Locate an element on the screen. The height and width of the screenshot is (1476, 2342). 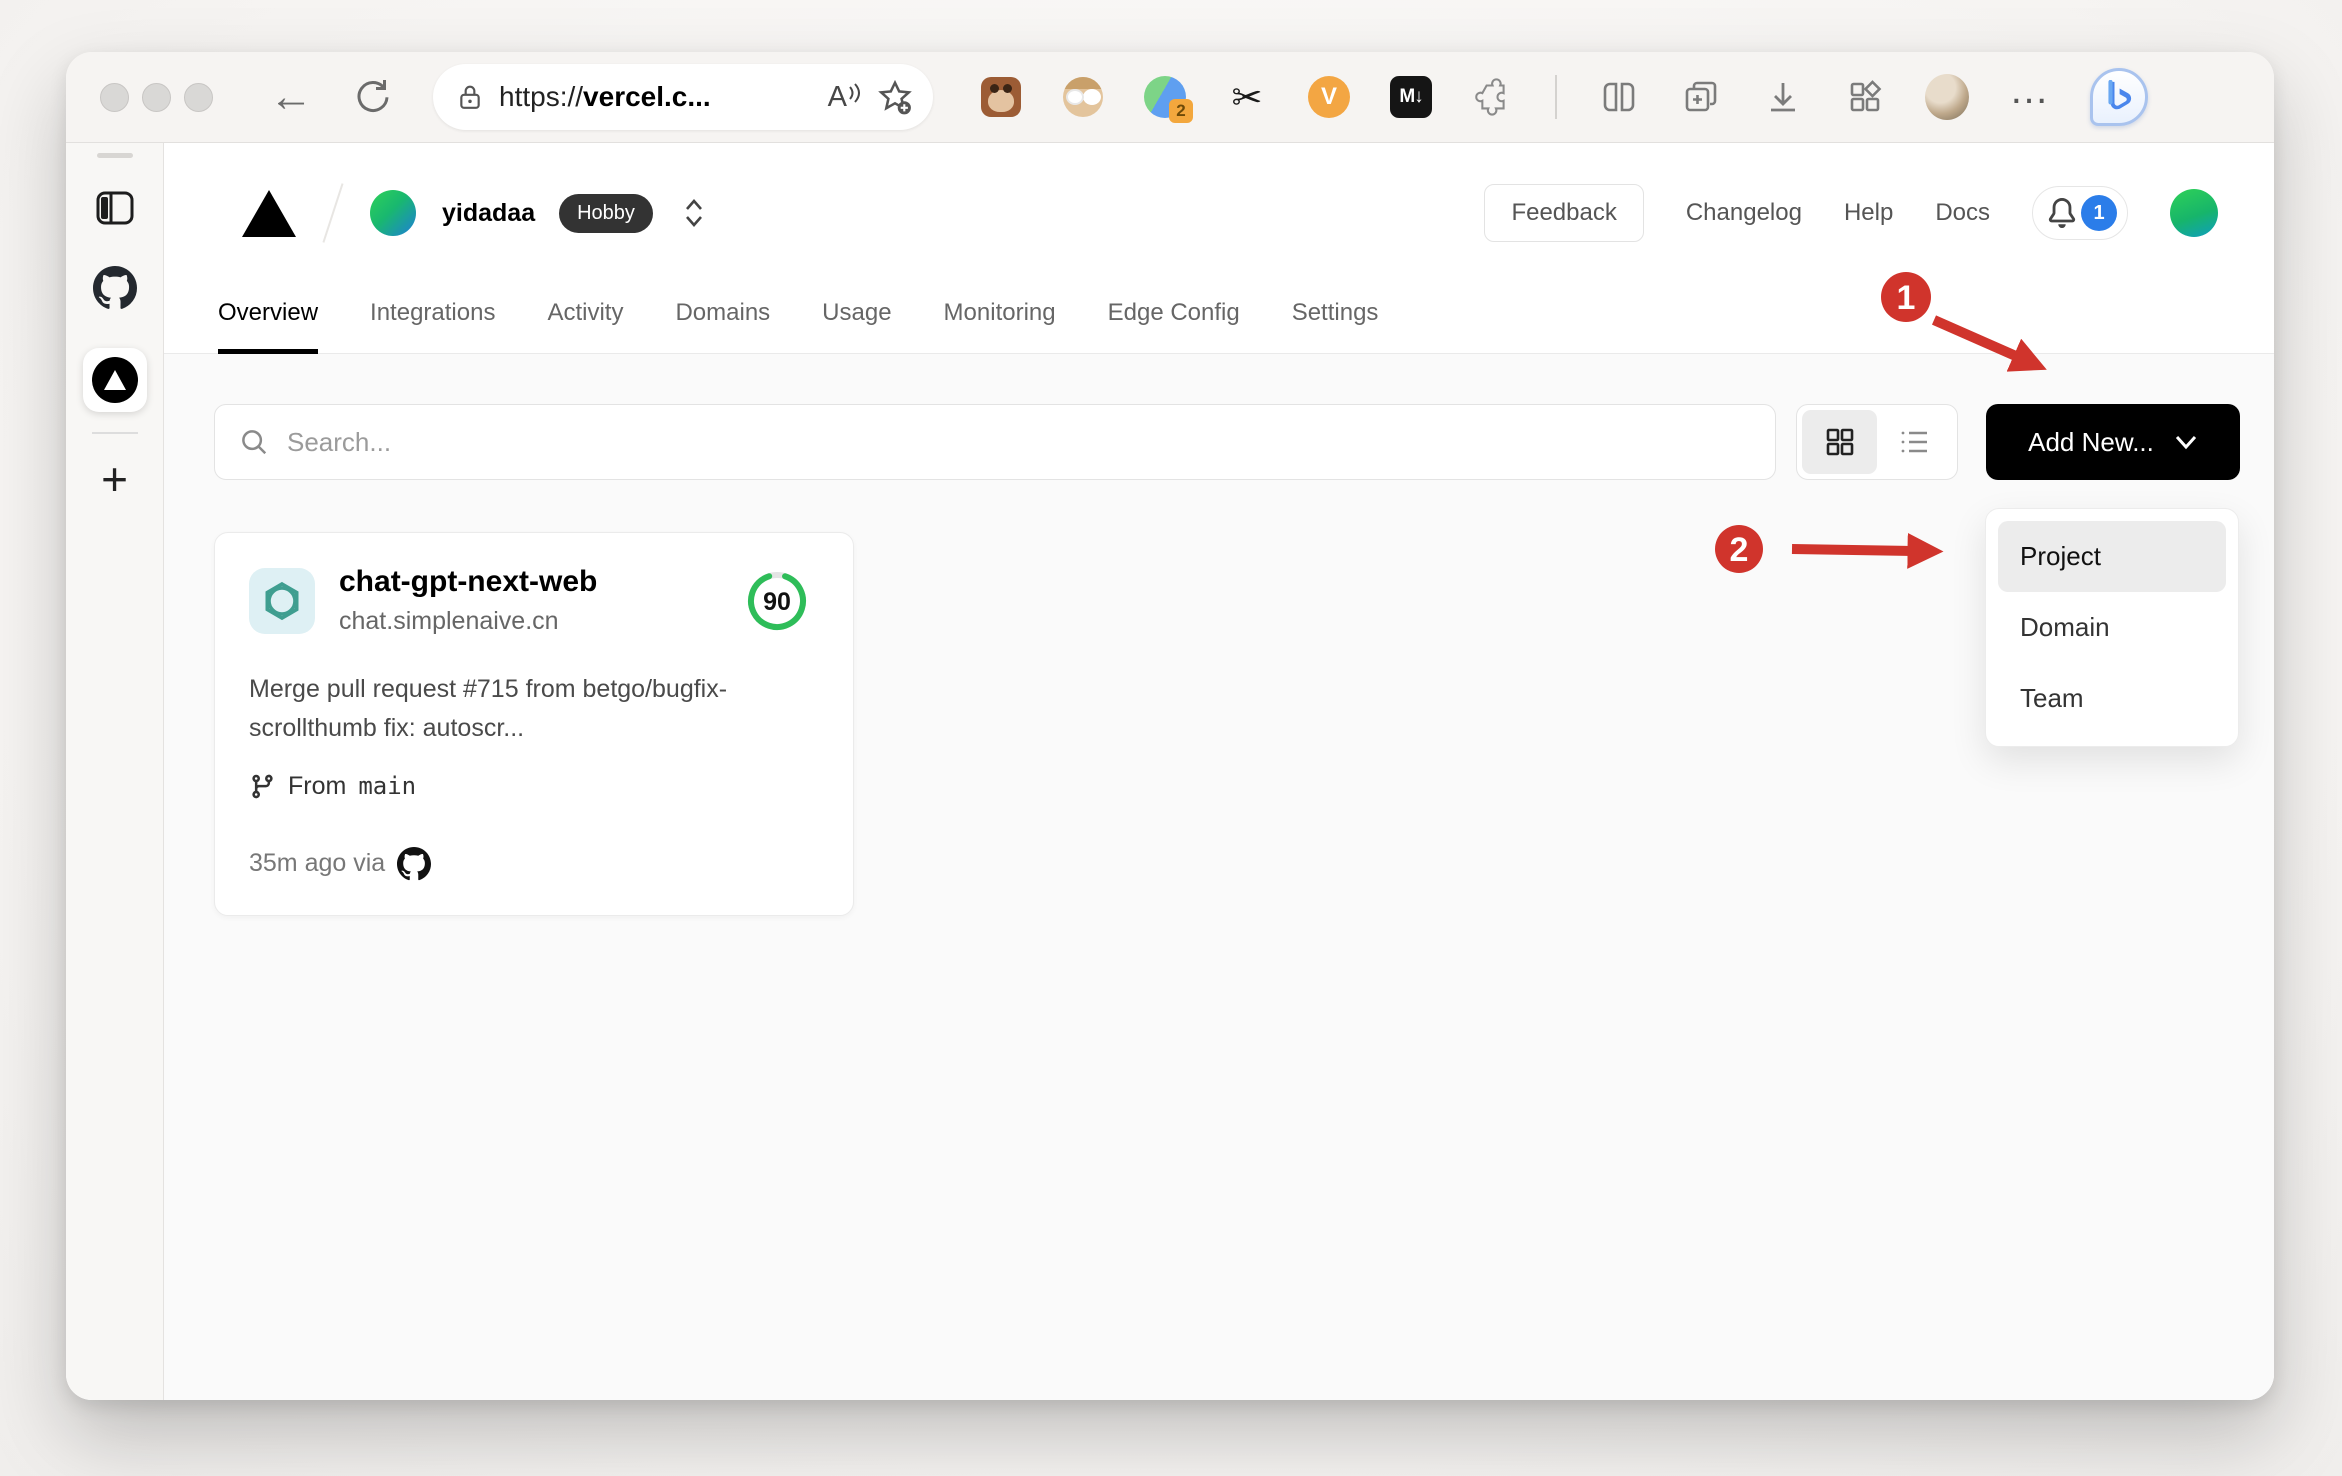
project-card-header: chat-gpt-next-web chat.simplenaive.cn 90 is located at coordinates (534, 600).